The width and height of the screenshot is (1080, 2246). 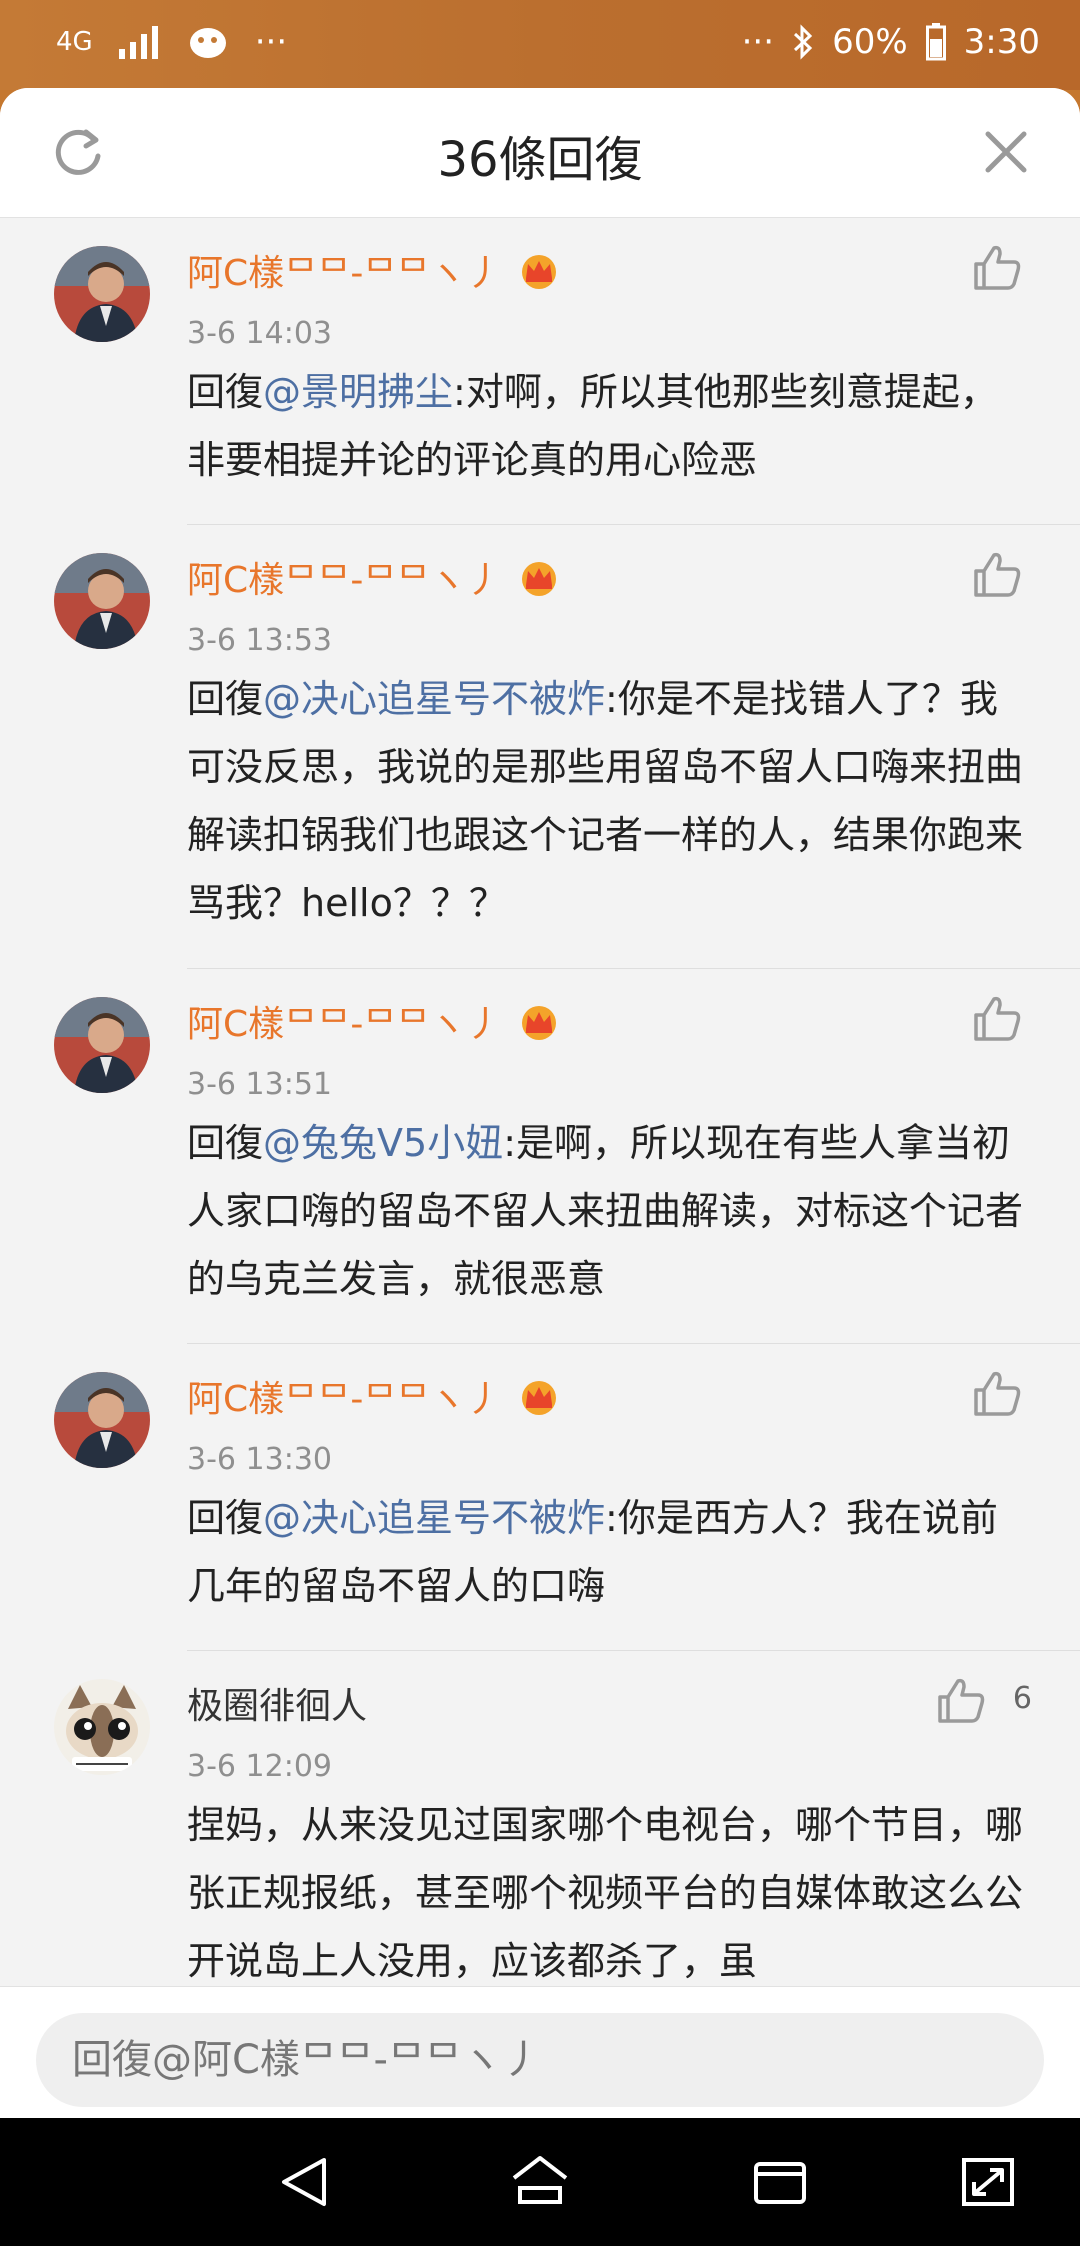 I want to click on username: 极圈徘徊人, so click(x=277, y=1703).